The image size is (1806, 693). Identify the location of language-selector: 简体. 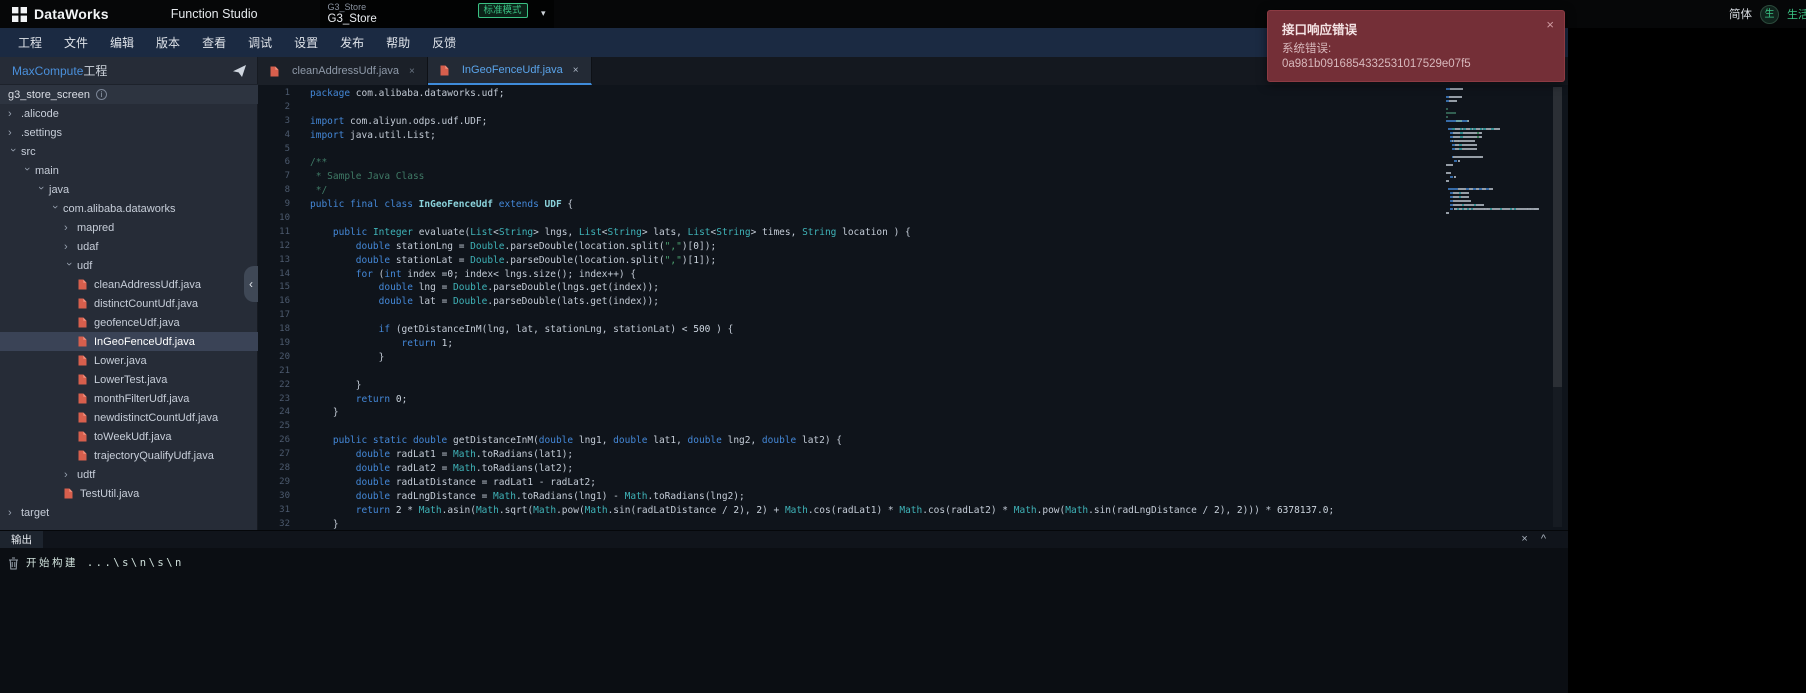
(1740, 14).